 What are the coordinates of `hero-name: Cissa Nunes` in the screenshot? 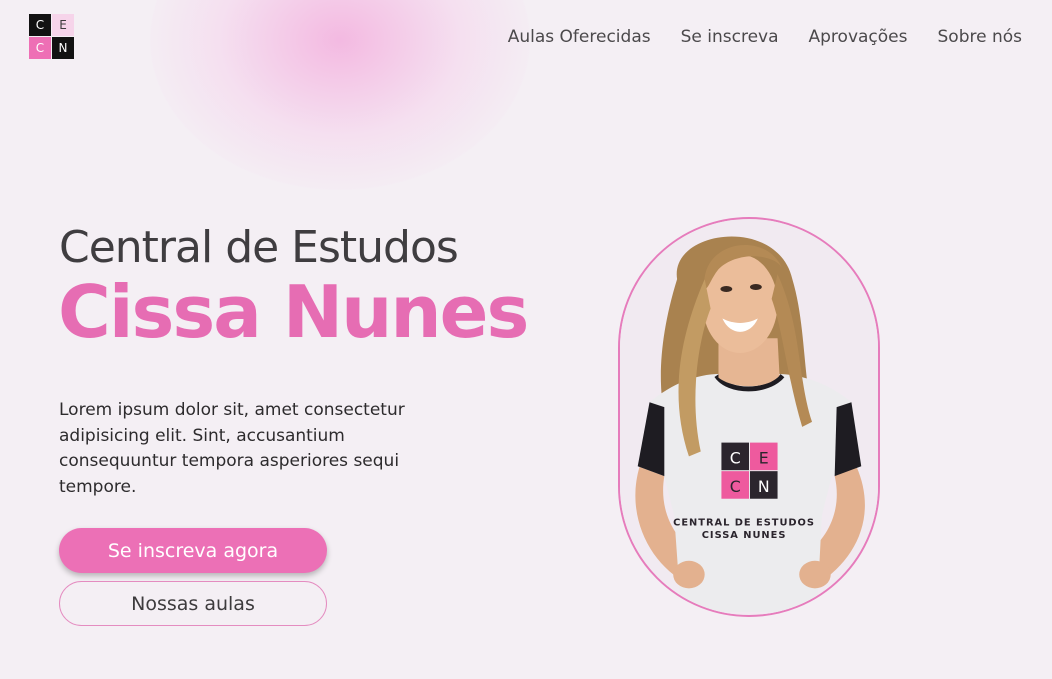 It's located at (293, 312).